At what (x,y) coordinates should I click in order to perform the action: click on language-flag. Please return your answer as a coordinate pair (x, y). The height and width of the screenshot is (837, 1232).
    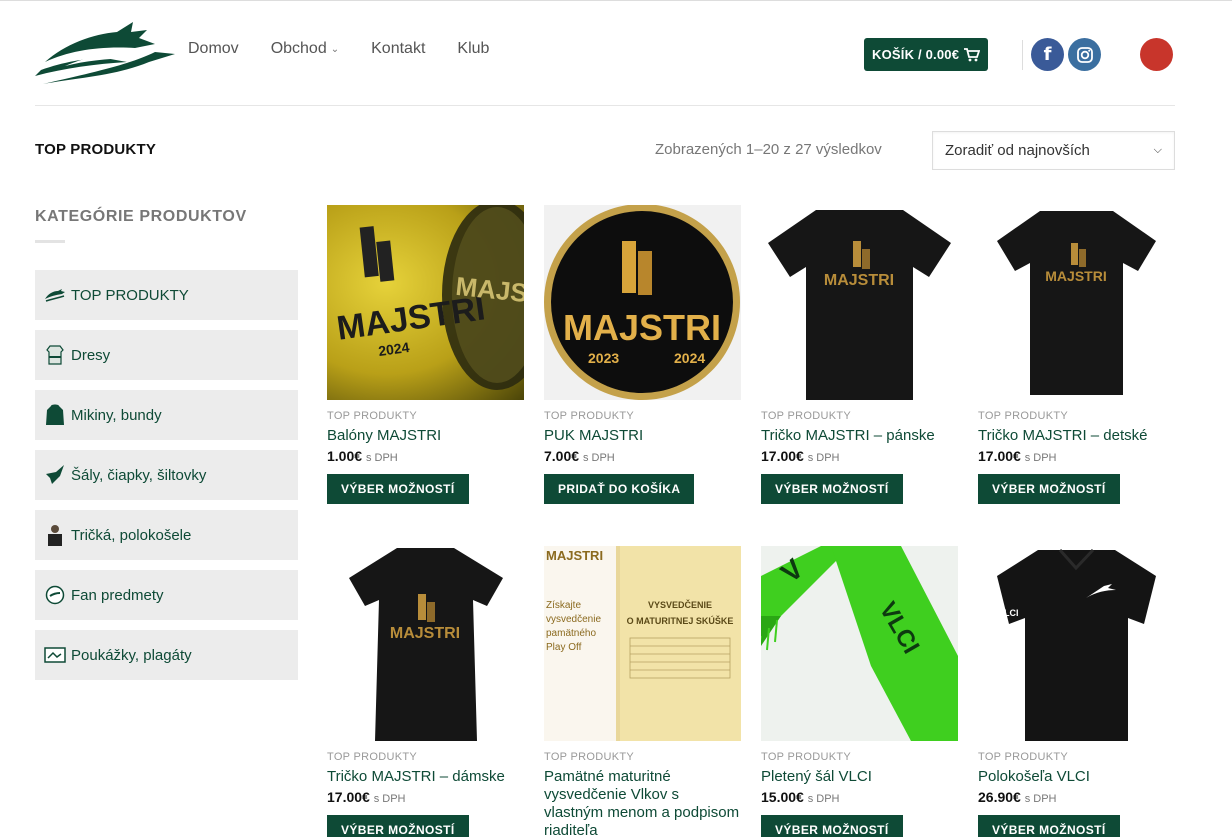
    Looking at the image, I should click on (1156, 54).